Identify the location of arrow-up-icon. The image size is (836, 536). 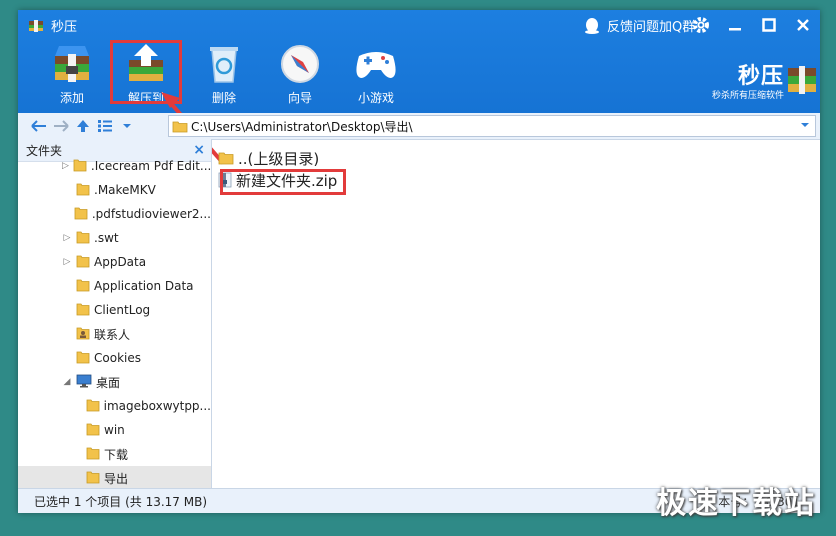
(83, 126).